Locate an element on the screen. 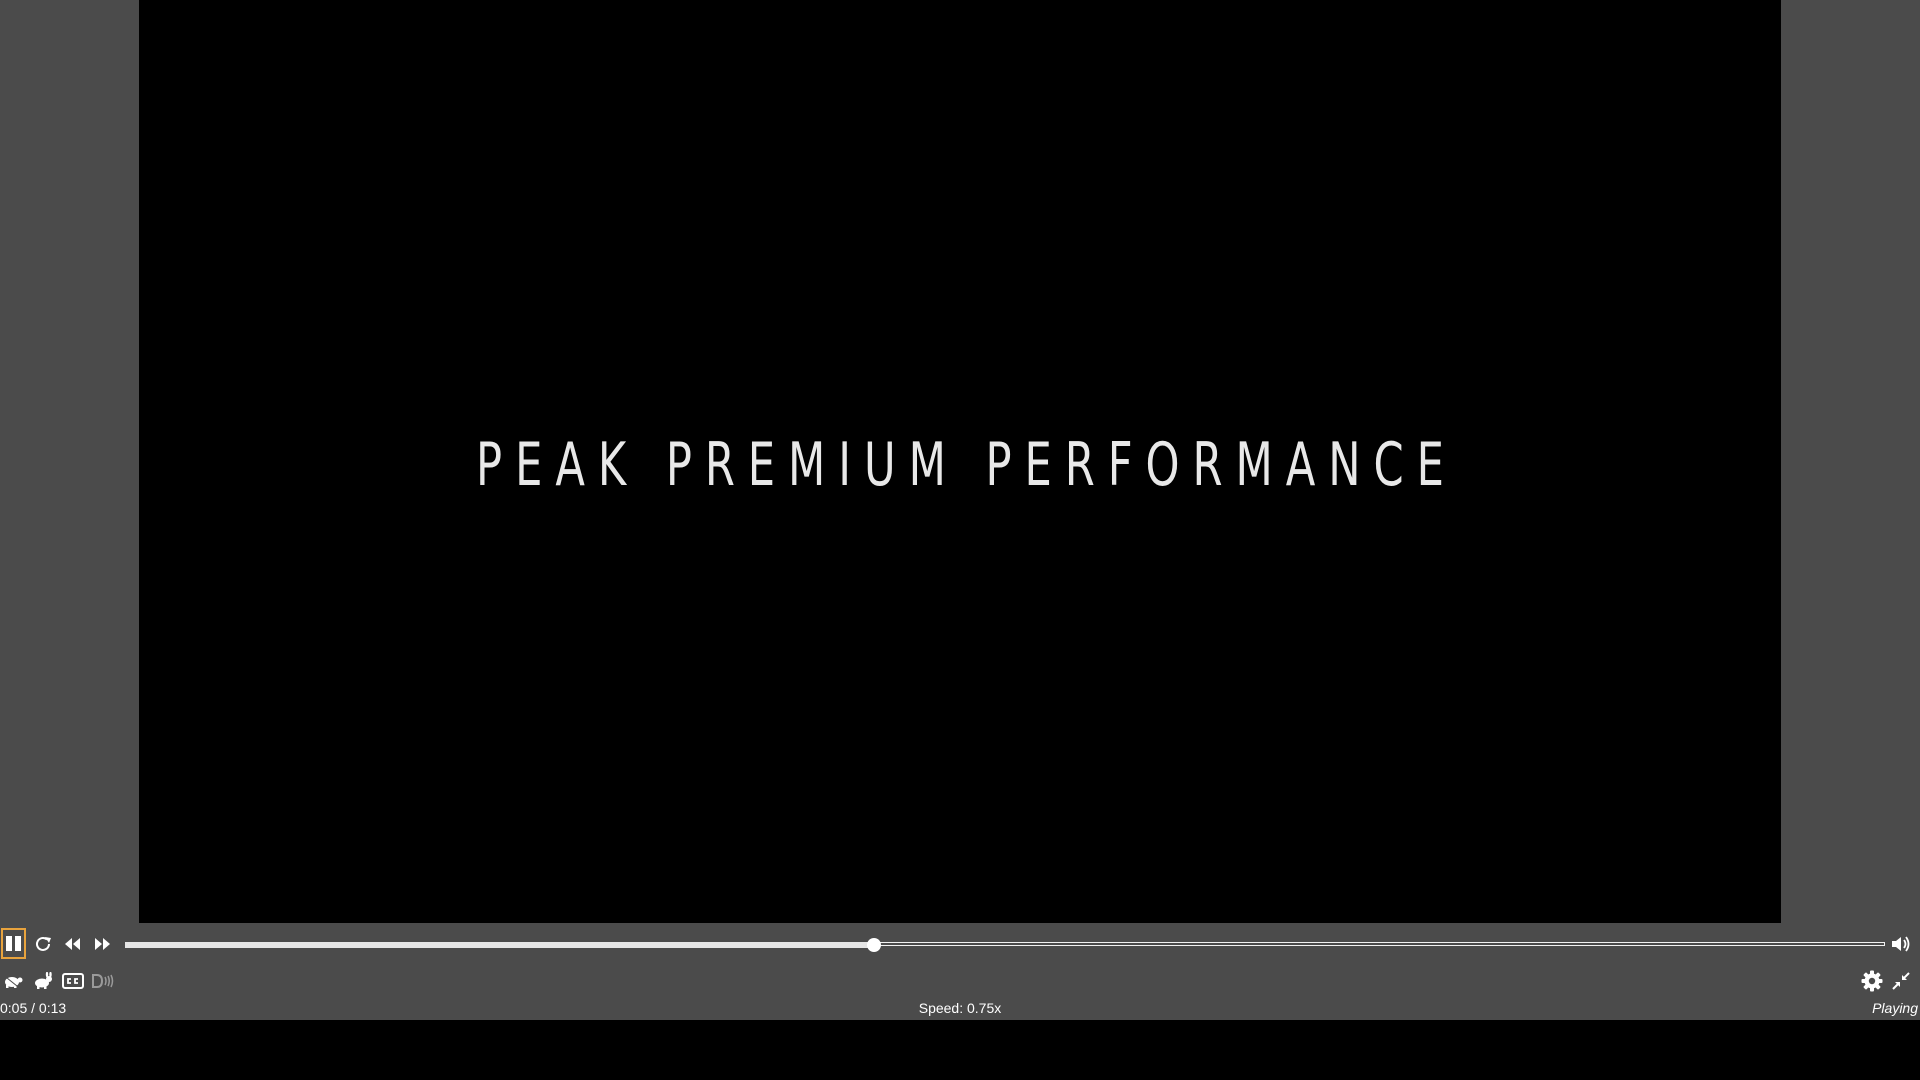 The height and width of the screenshot is (1080, 1920). playback-state: Playing is located at coordinates (1895, 1008).